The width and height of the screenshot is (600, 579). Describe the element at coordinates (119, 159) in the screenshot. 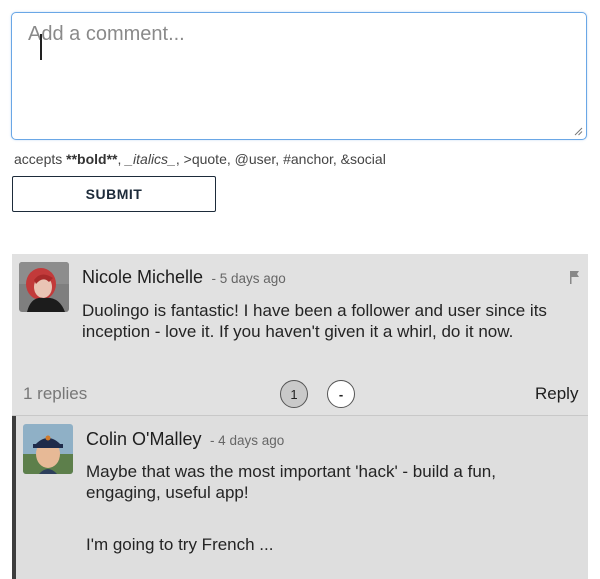

I see `hint-sep: ,` at that location.